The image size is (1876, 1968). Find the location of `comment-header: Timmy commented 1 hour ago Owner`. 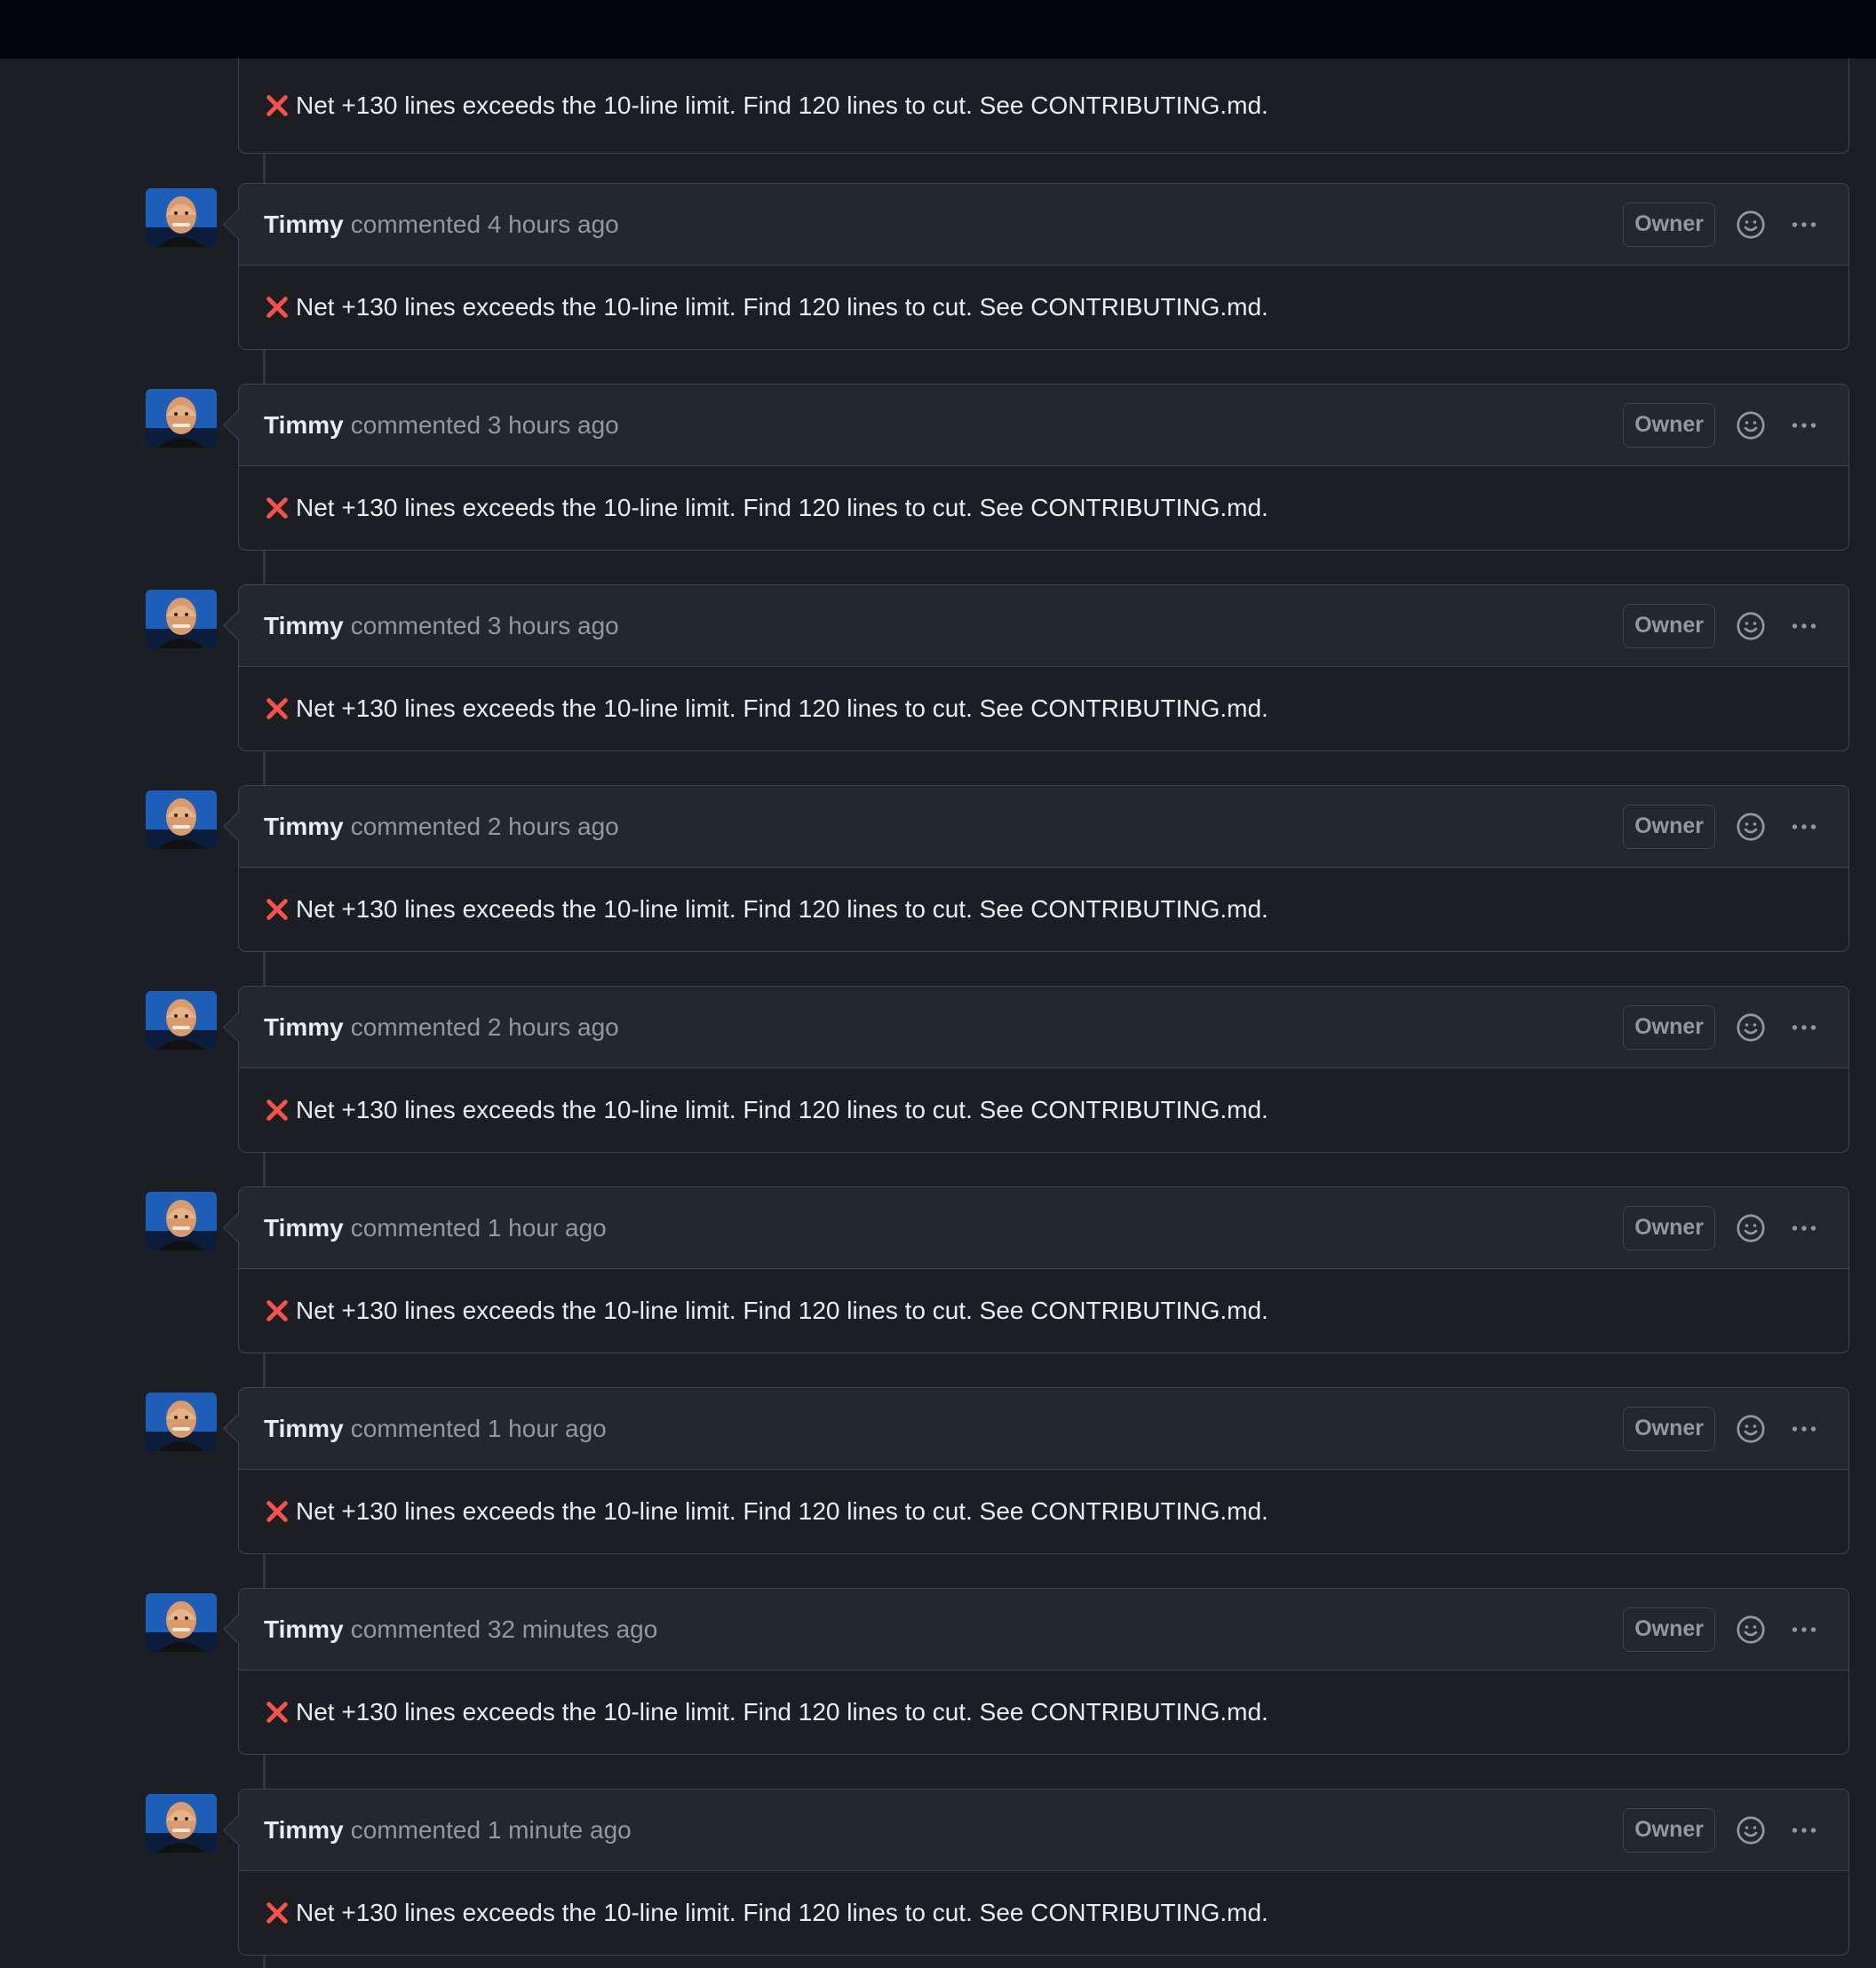

comment-header: Timmy commented 1 hour ago Owner is located at coordinates (1043, 1228).